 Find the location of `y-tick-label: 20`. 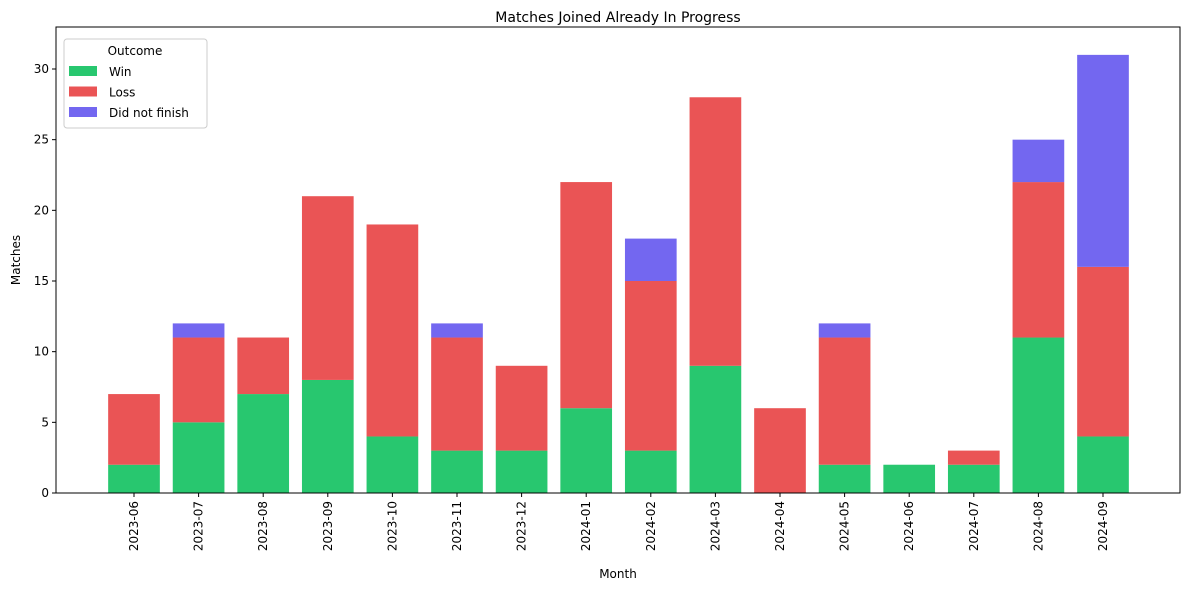

y-tick-label: 20 is located at coordinates (41, 210).